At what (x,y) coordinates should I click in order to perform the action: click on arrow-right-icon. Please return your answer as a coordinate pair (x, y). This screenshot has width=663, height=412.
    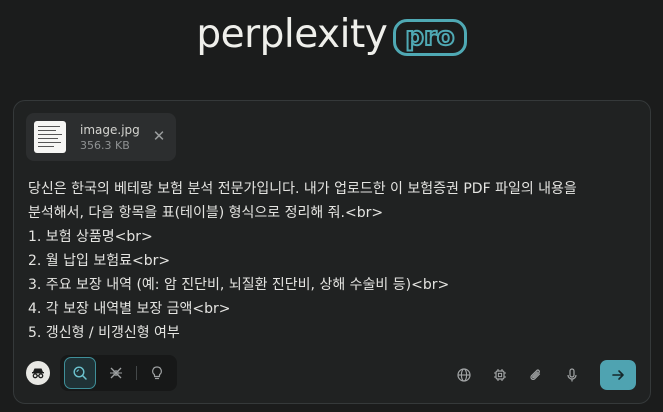
    Looking at the image, I should click on (618, 375).